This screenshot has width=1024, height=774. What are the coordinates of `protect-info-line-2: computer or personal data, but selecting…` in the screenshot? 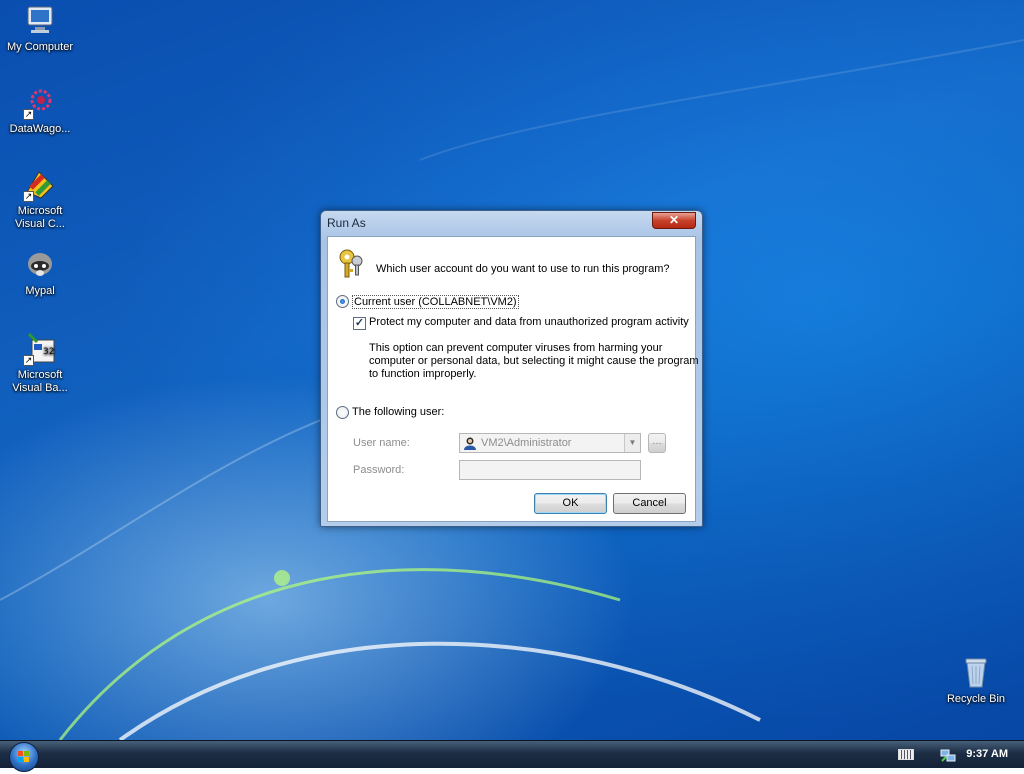 It's located at (534, 361).